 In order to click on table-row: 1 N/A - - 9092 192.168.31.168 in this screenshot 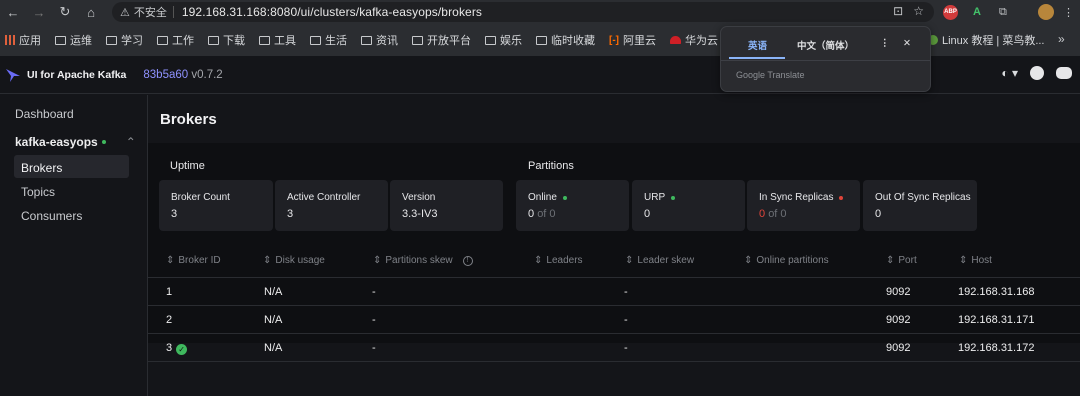, I will do `click(614, 291)`.